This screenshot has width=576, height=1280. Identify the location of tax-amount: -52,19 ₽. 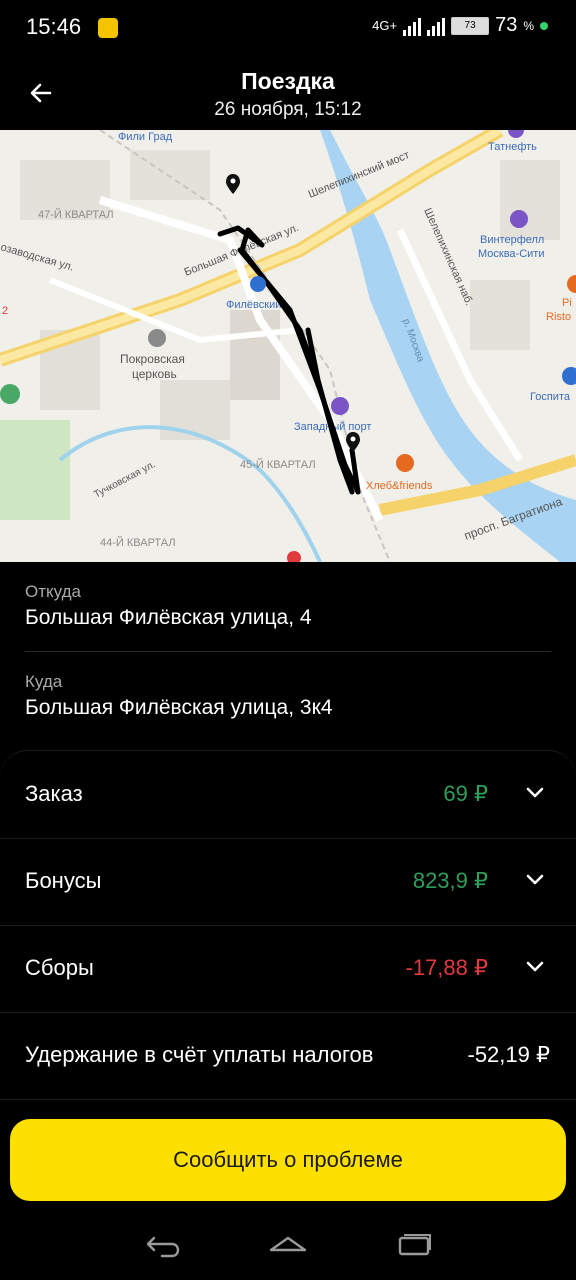
(509, 1054).